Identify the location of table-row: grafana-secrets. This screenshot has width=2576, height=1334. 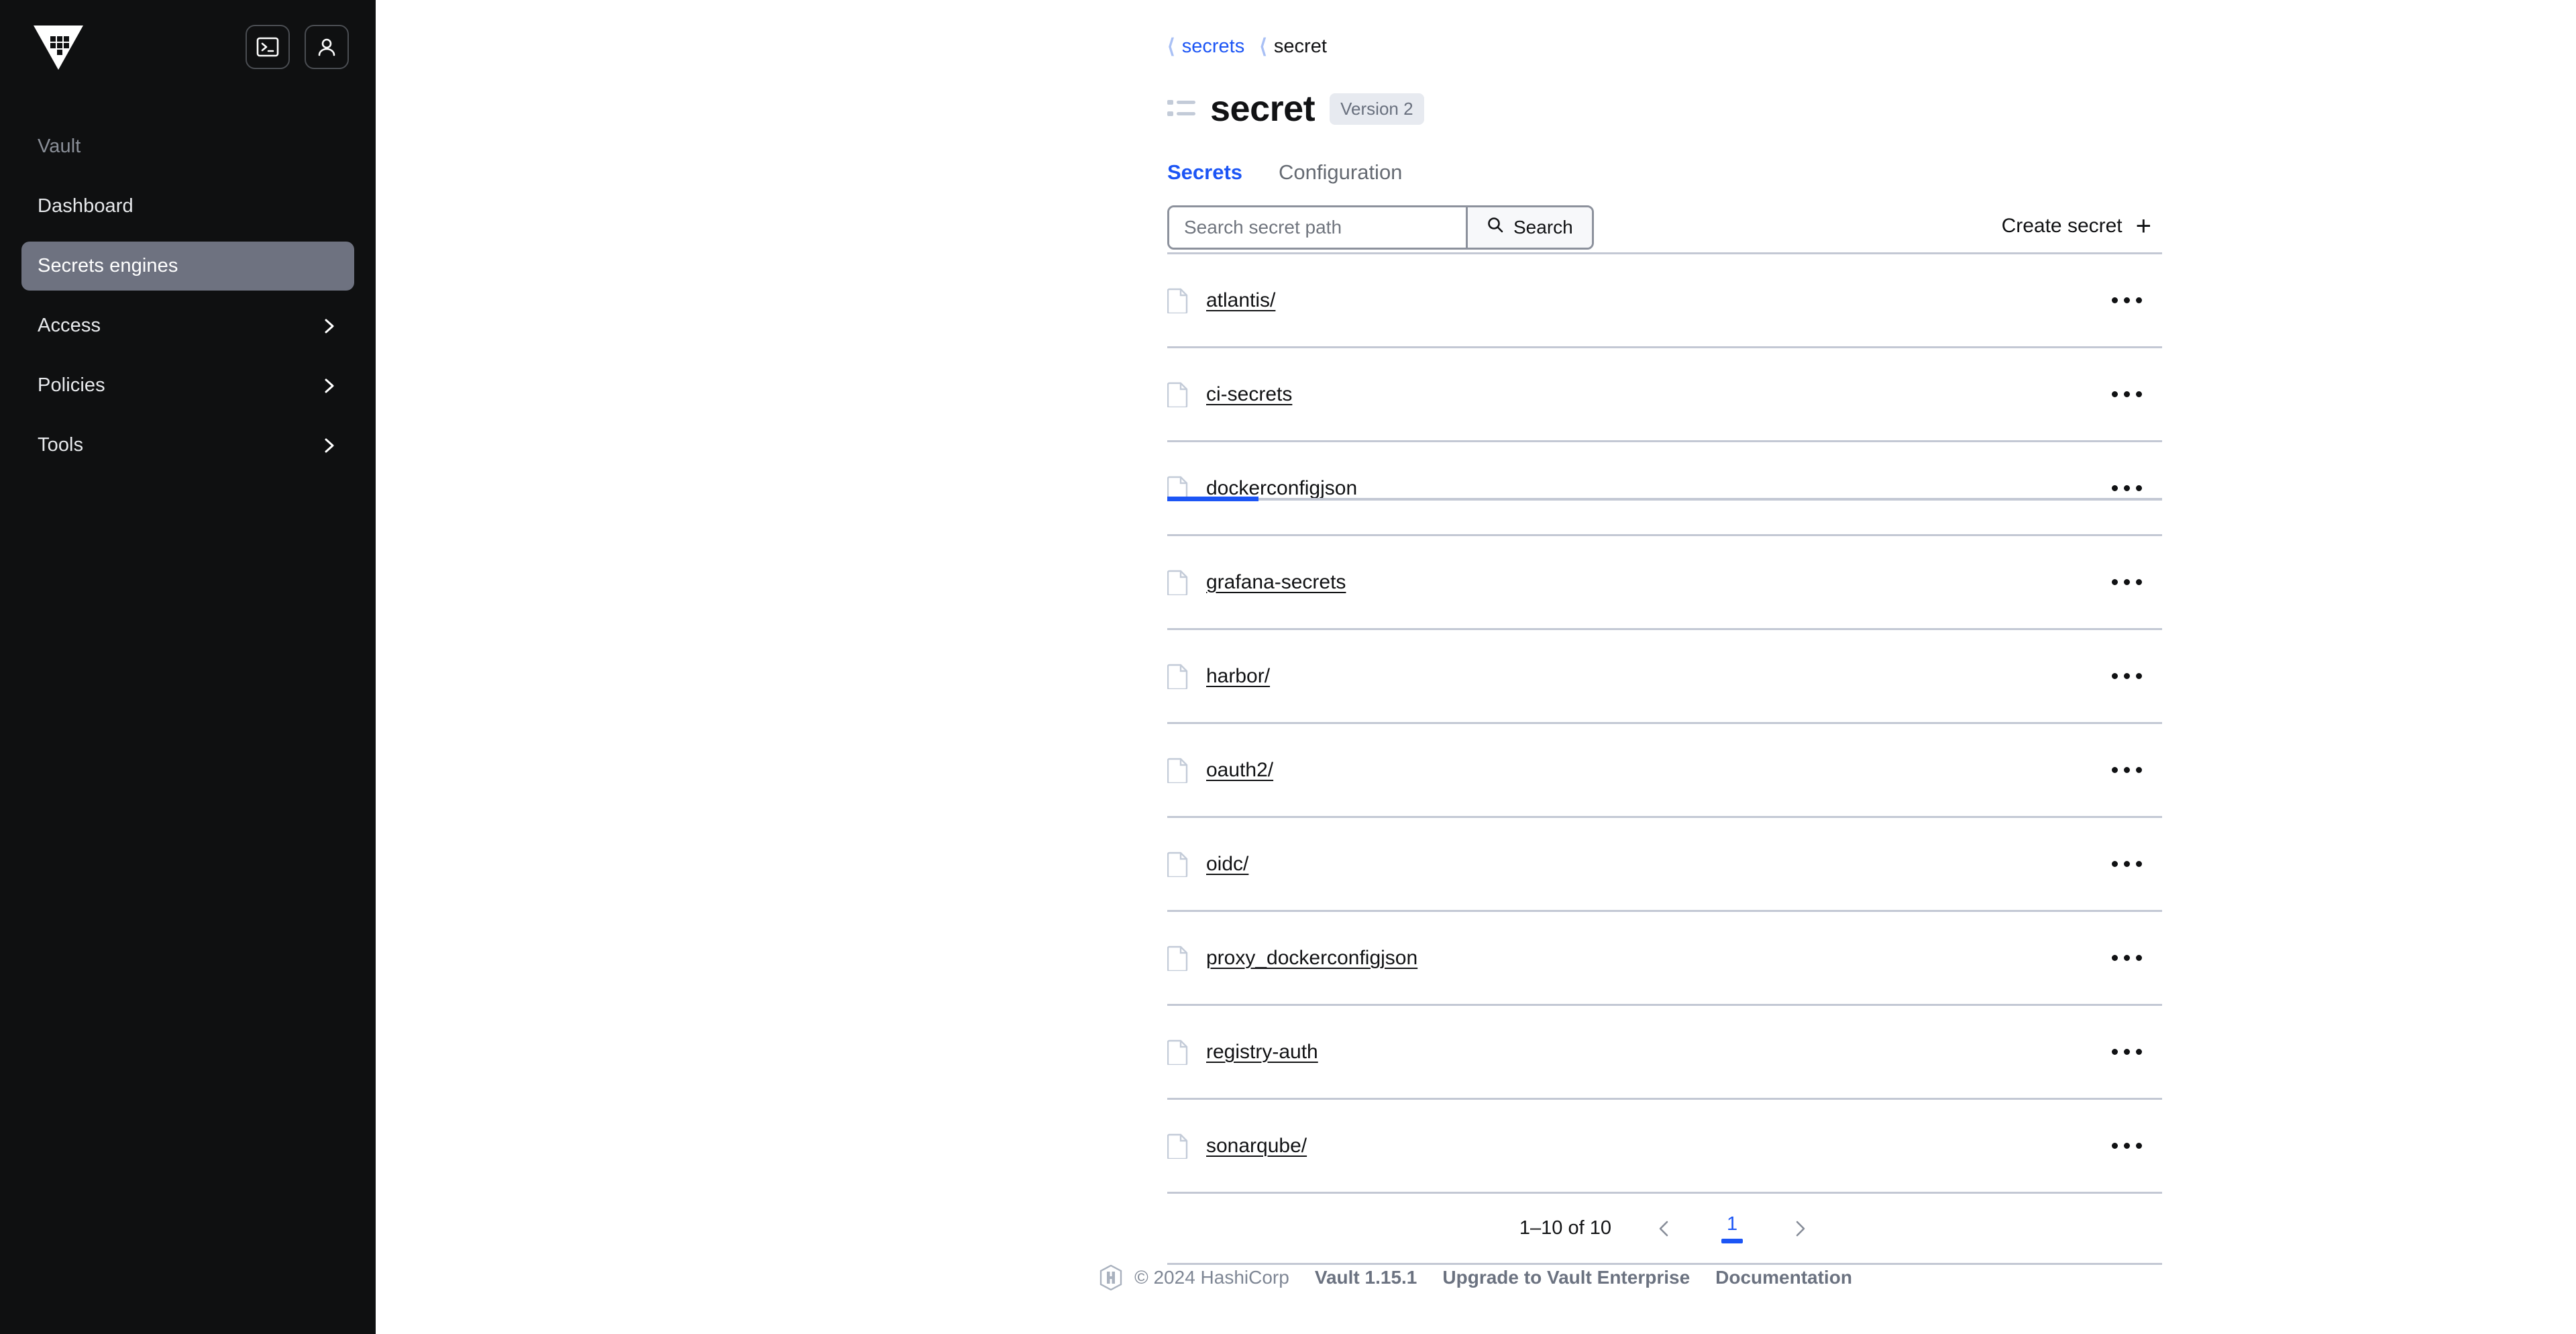
(1664, 583).